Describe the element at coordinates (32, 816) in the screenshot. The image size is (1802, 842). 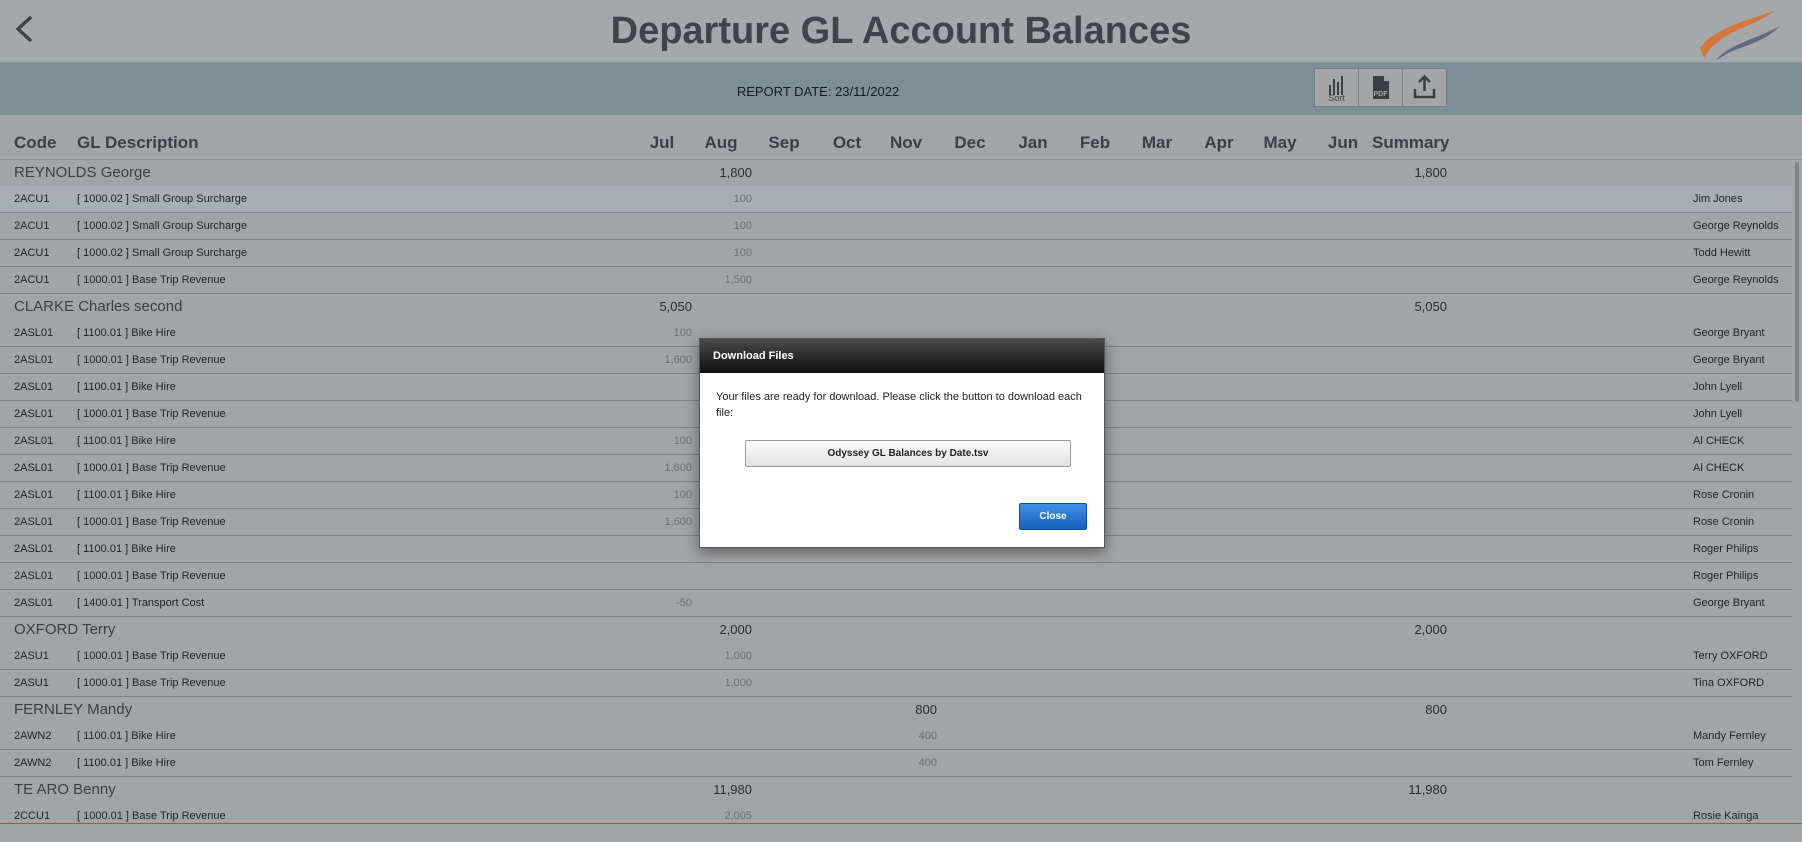
I see `gl-code: 2CCU1` at that location.